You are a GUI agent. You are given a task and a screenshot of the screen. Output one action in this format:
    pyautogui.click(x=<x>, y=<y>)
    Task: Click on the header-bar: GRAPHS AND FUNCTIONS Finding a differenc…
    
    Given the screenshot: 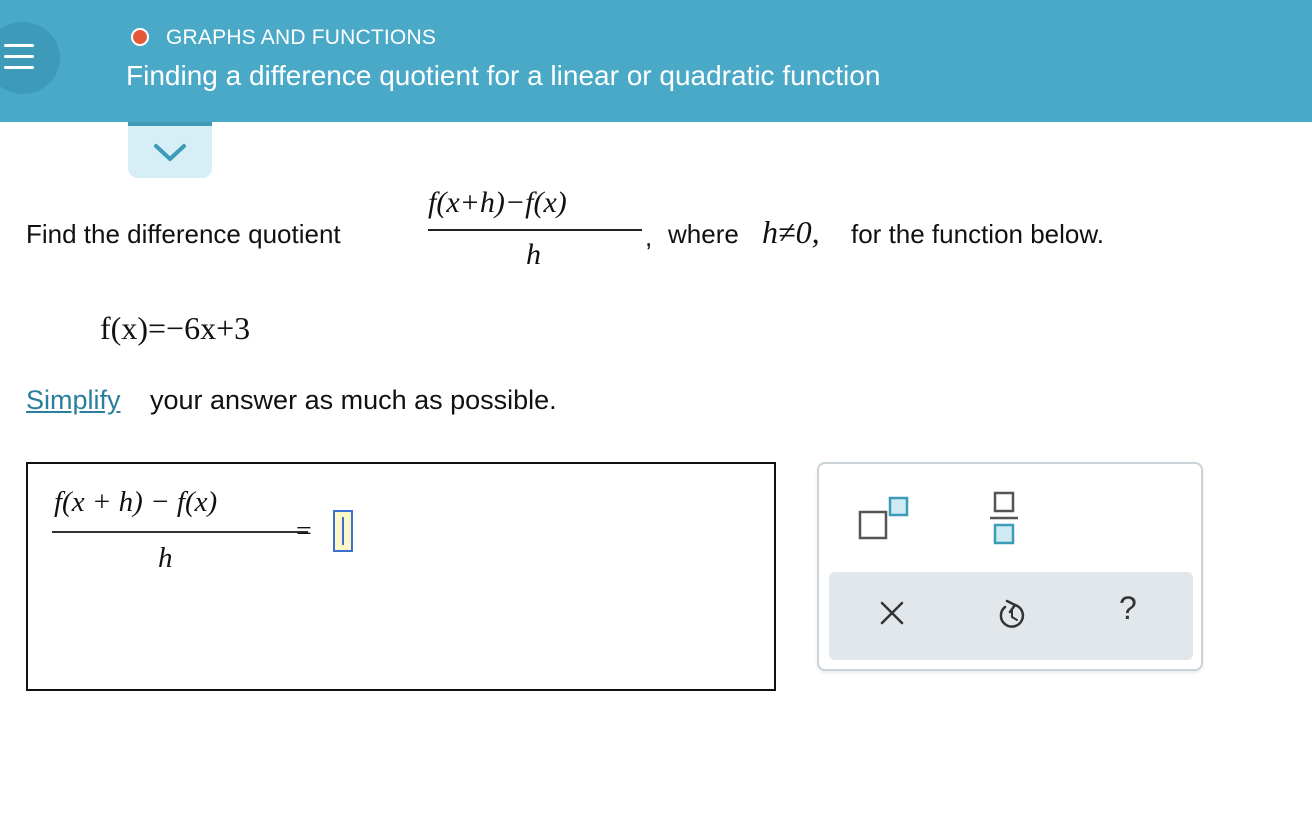 What is the action you would take?
    pyautogui.click(x=656, y=61)
    